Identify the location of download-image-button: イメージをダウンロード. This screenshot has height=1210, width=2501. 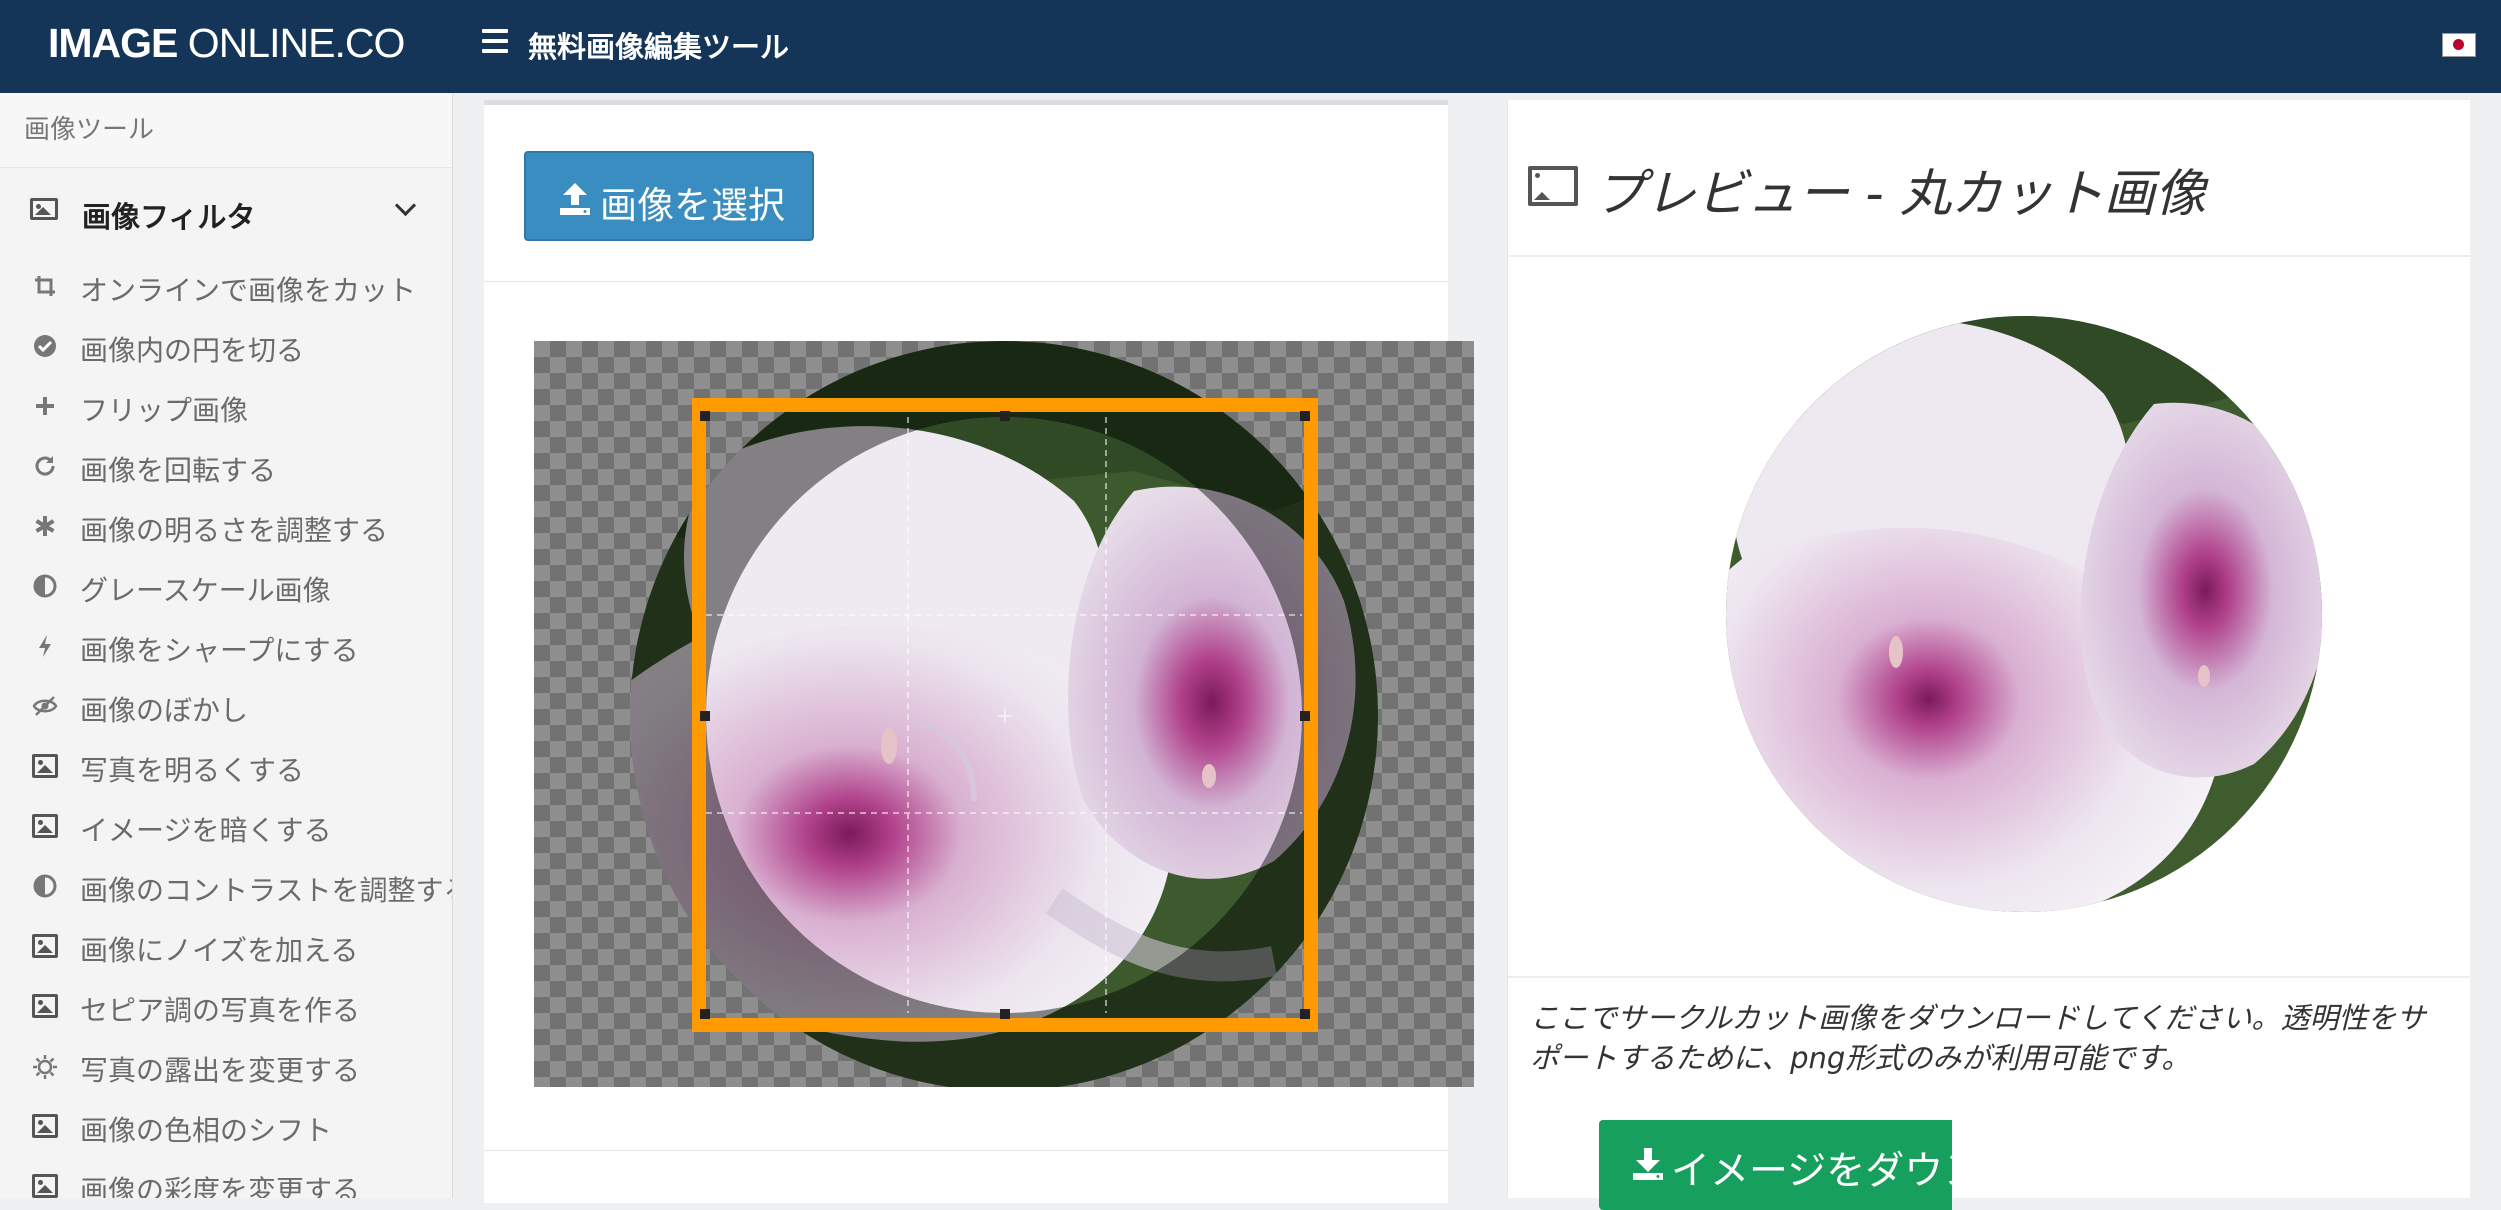
(1775, 1165).